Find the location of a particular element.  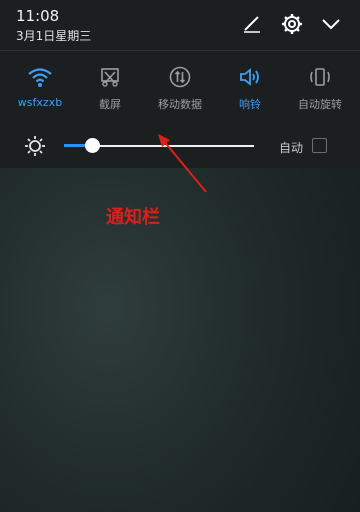

annotation-label: 通知栏 is located at coordinates (133, 217).